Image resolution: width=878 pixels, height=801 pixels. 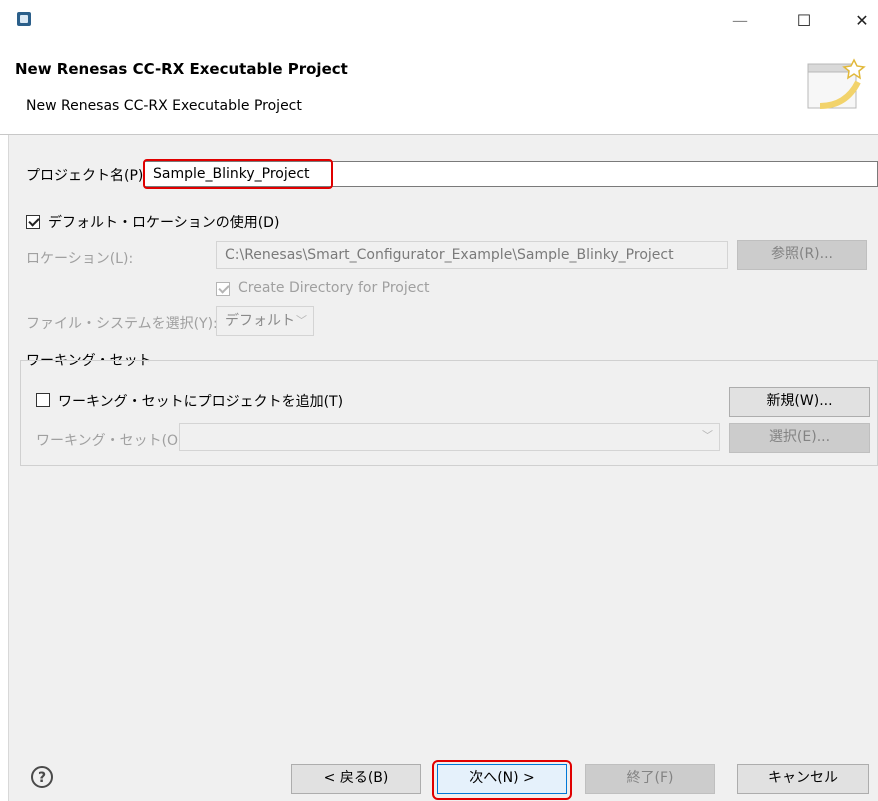 I want to click on use-default-location-label: デフォルト・ロケーションの使用(D), so click(x=164, y=223).